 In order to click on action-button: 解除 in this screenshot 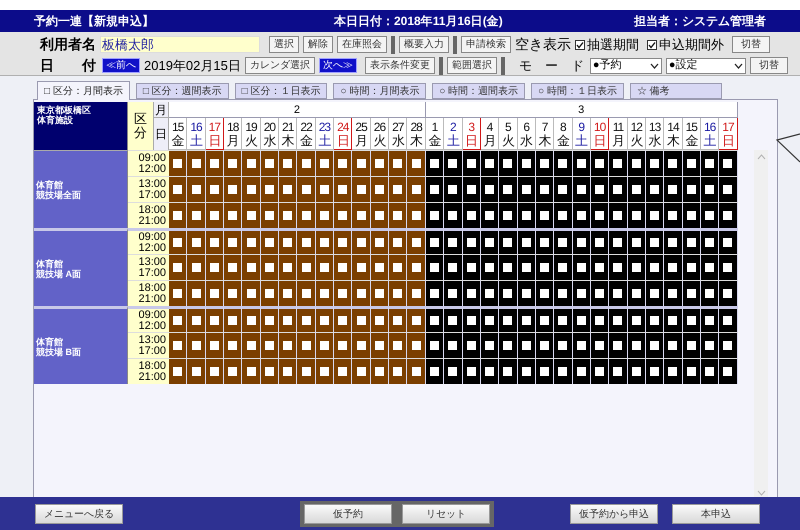, I will do `click(318, 44)`.